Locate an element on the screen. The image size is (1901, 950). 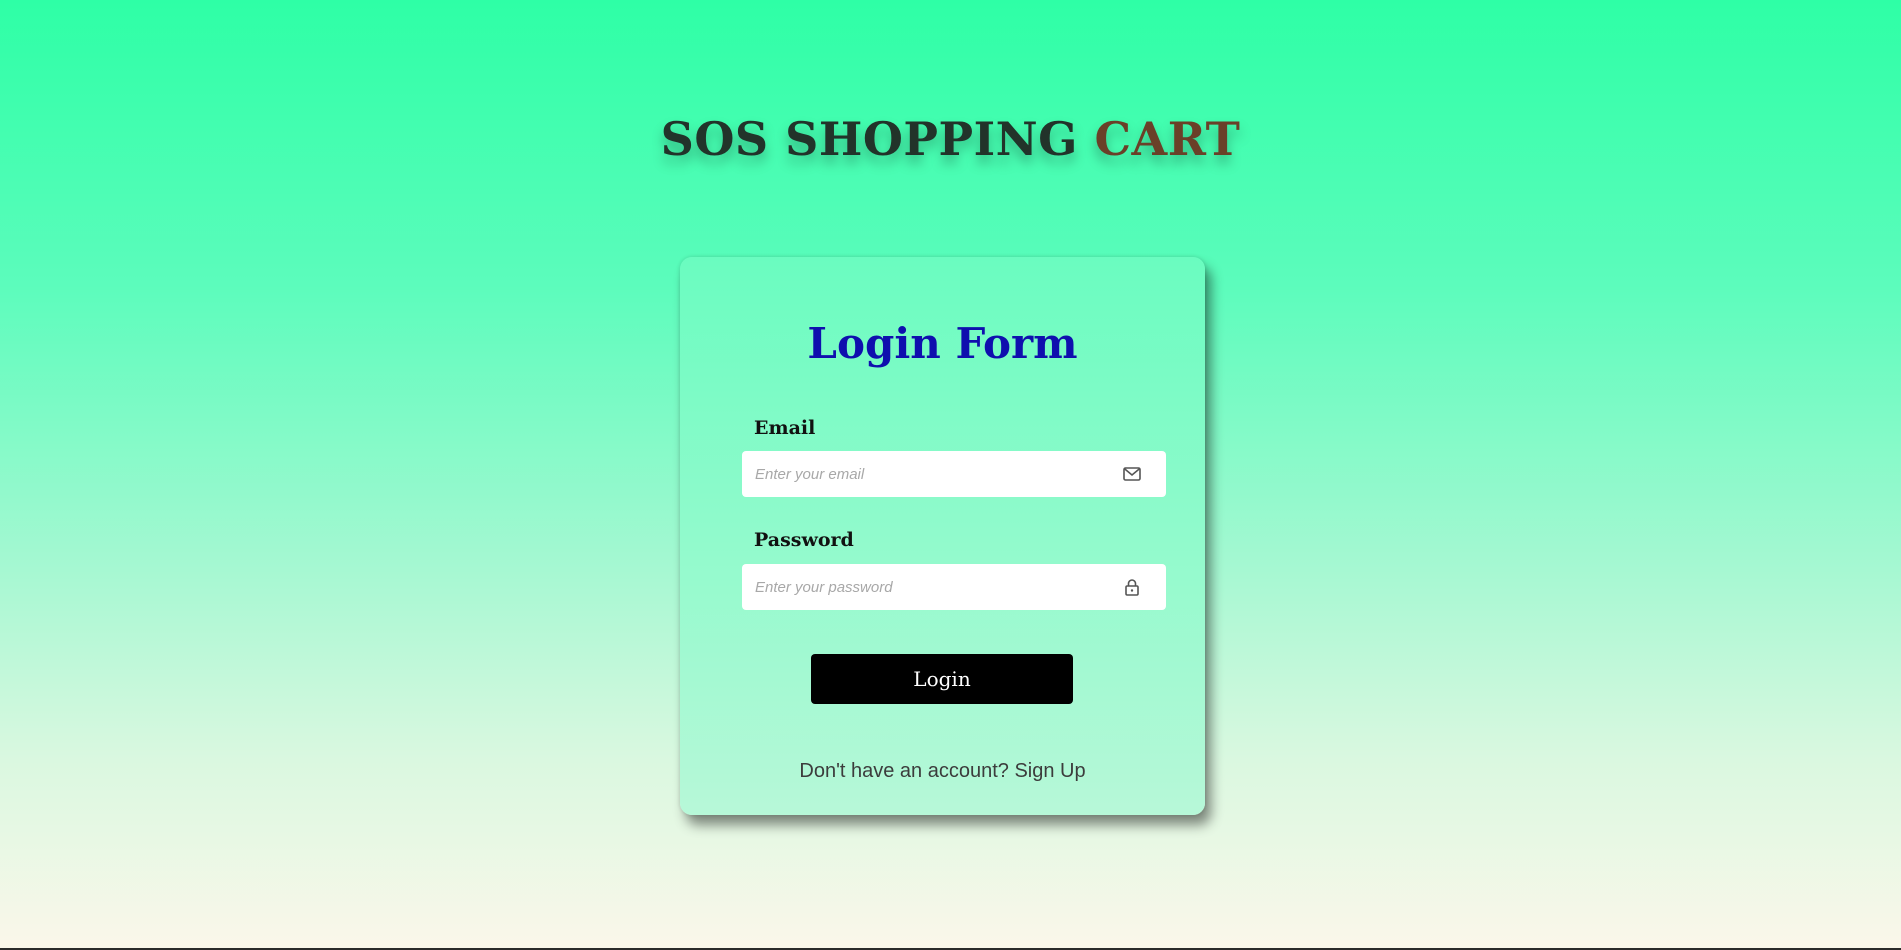
brand-title-accent: CART is located at coordinates (1167, 139).